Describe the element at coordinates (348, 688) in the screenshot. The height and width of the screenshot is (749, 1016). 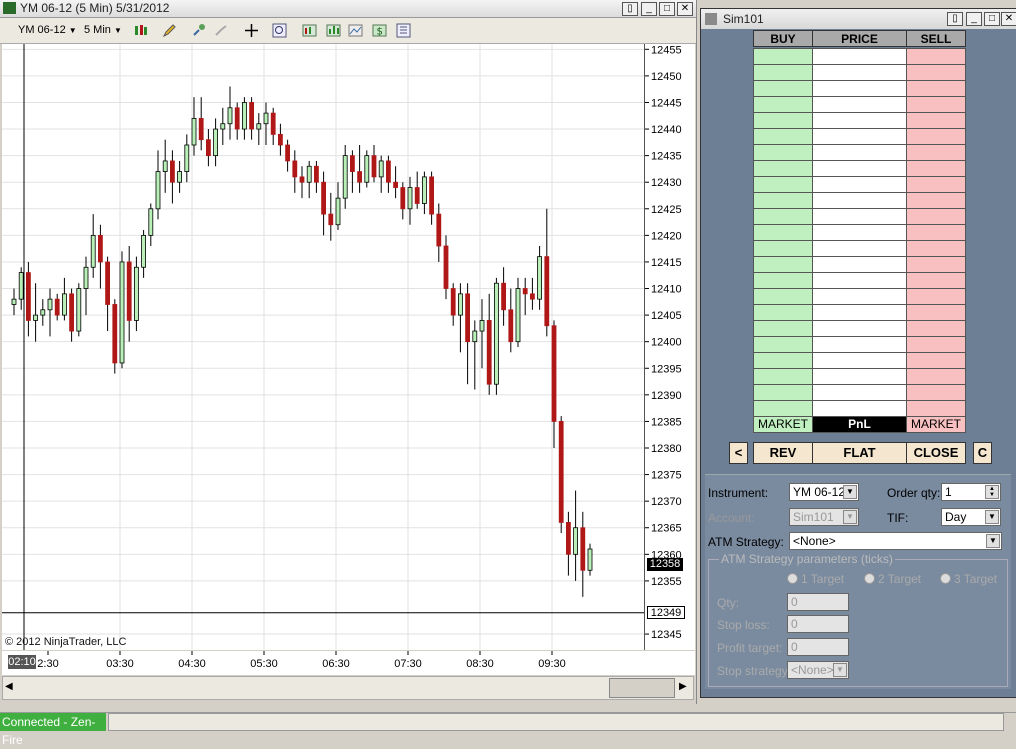
I see `horizontal-scrollbar: ◀ ▶` at that location.